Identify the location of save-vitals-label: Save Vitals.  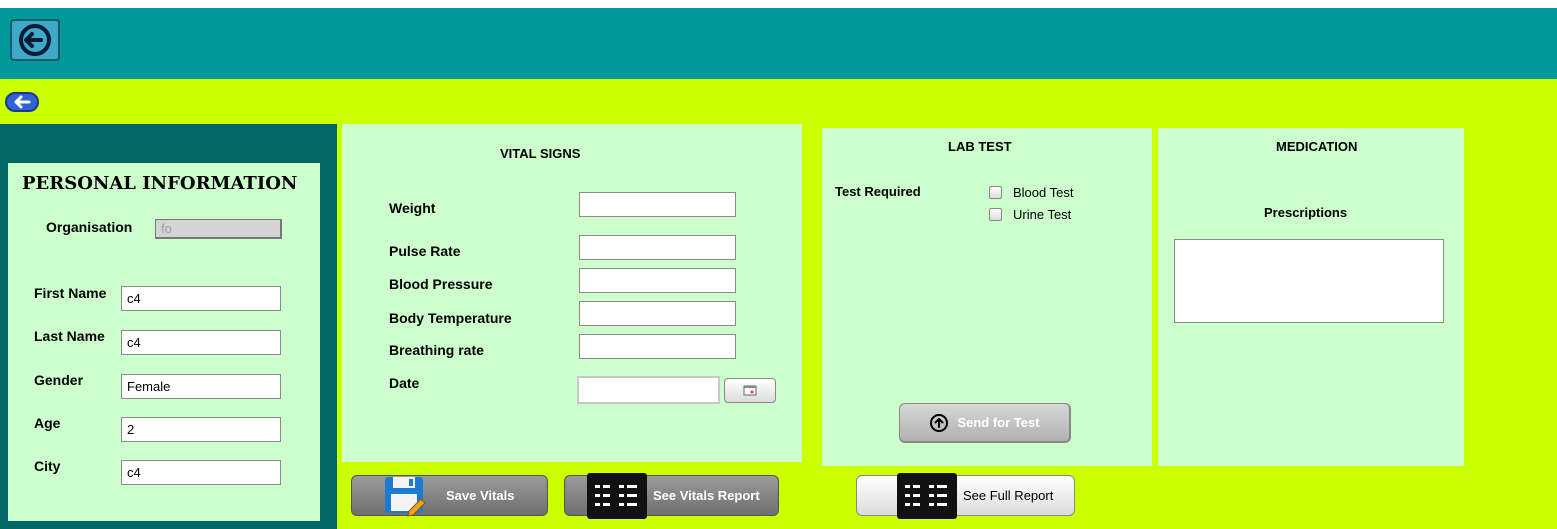
(480, 495).